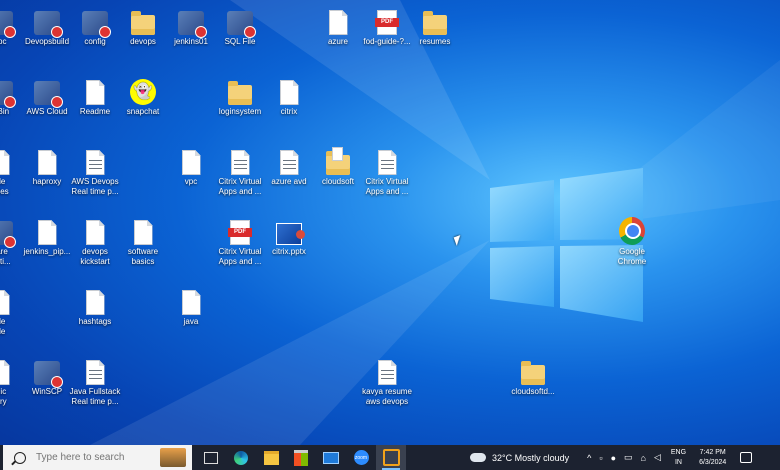  What do you see at coordinates (240, 41) in the screenshot?
I see `desktop-icon-label: SQL File` at bounding box center [240, 41].